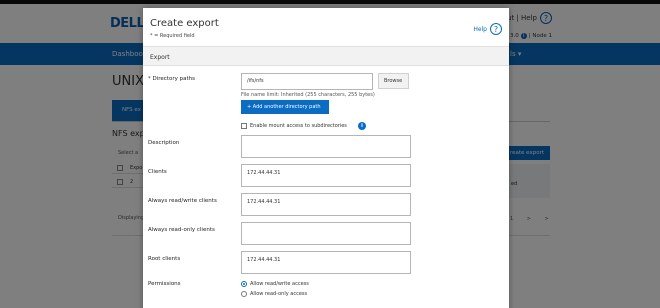 This screenshot has width=660, height=308. I want to click on question-icon: ?, so click(496, 29).